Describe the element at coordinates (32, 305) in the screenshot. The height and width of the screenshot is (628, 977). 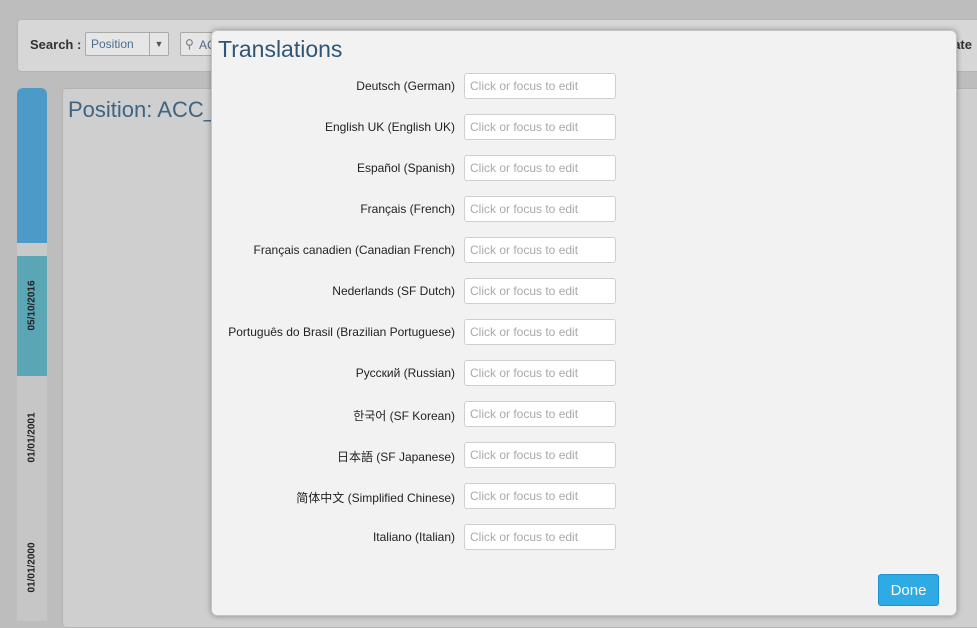
I see `timeline-date: 05/10/2016` at that location.